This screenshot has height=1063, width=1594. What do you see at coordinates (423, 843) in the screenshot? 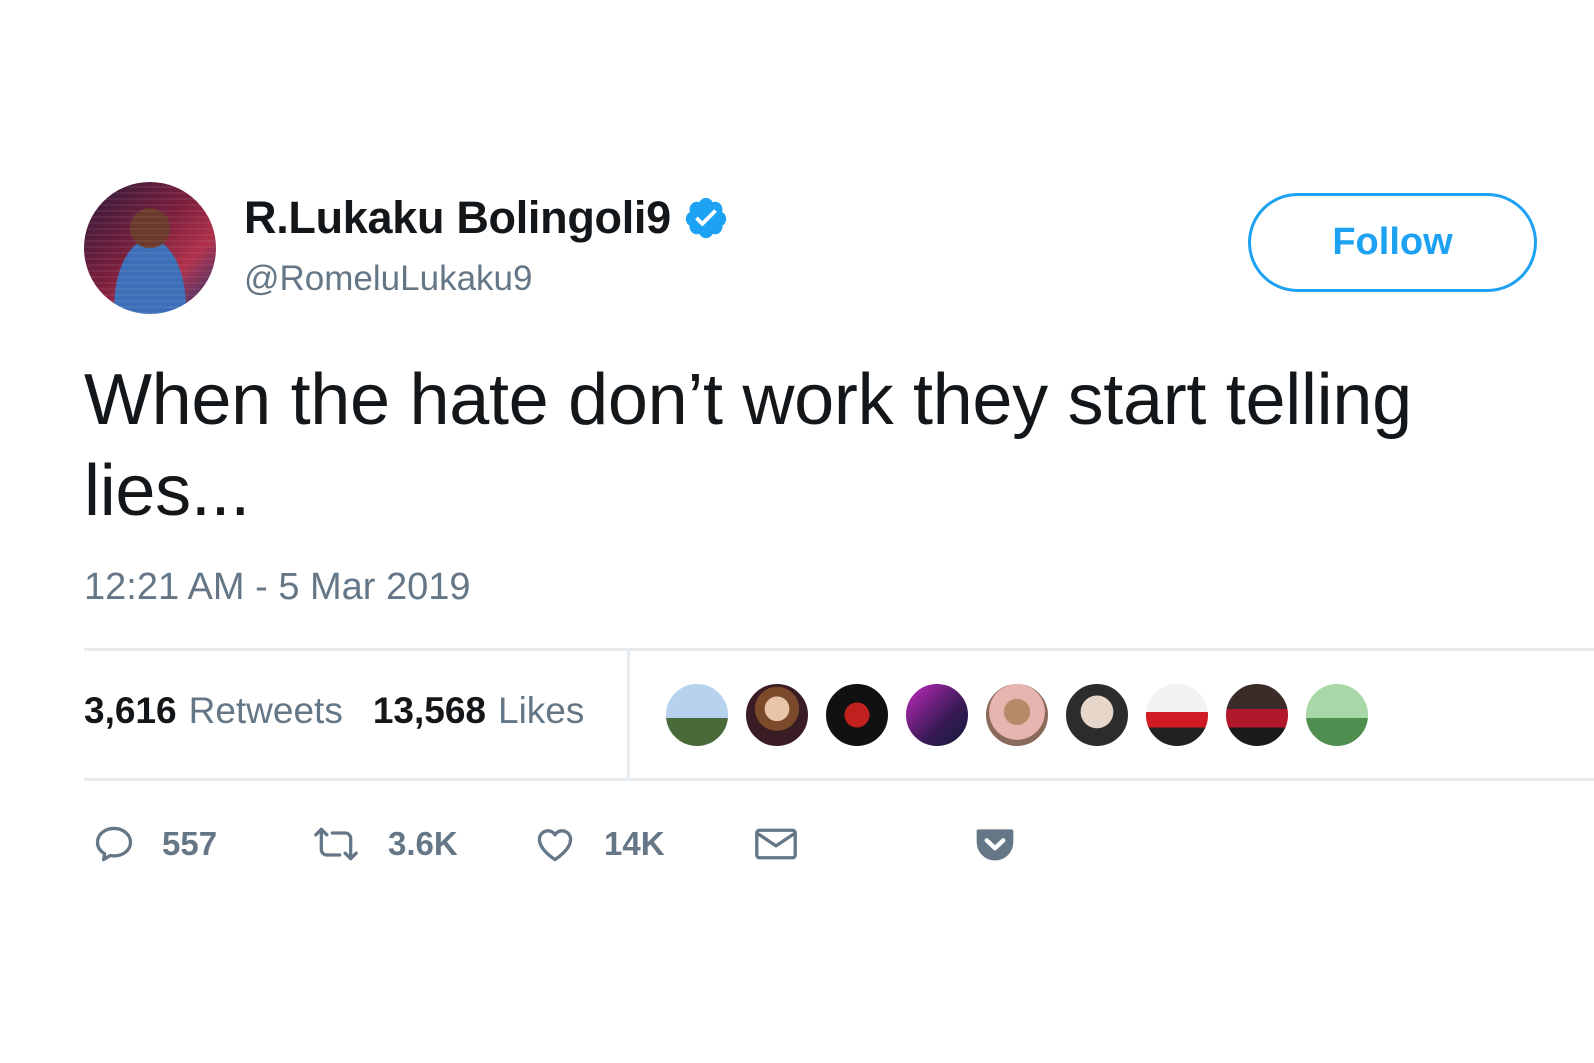
I see `retweet-count: 3.6K` at bounding box center [423, 843].